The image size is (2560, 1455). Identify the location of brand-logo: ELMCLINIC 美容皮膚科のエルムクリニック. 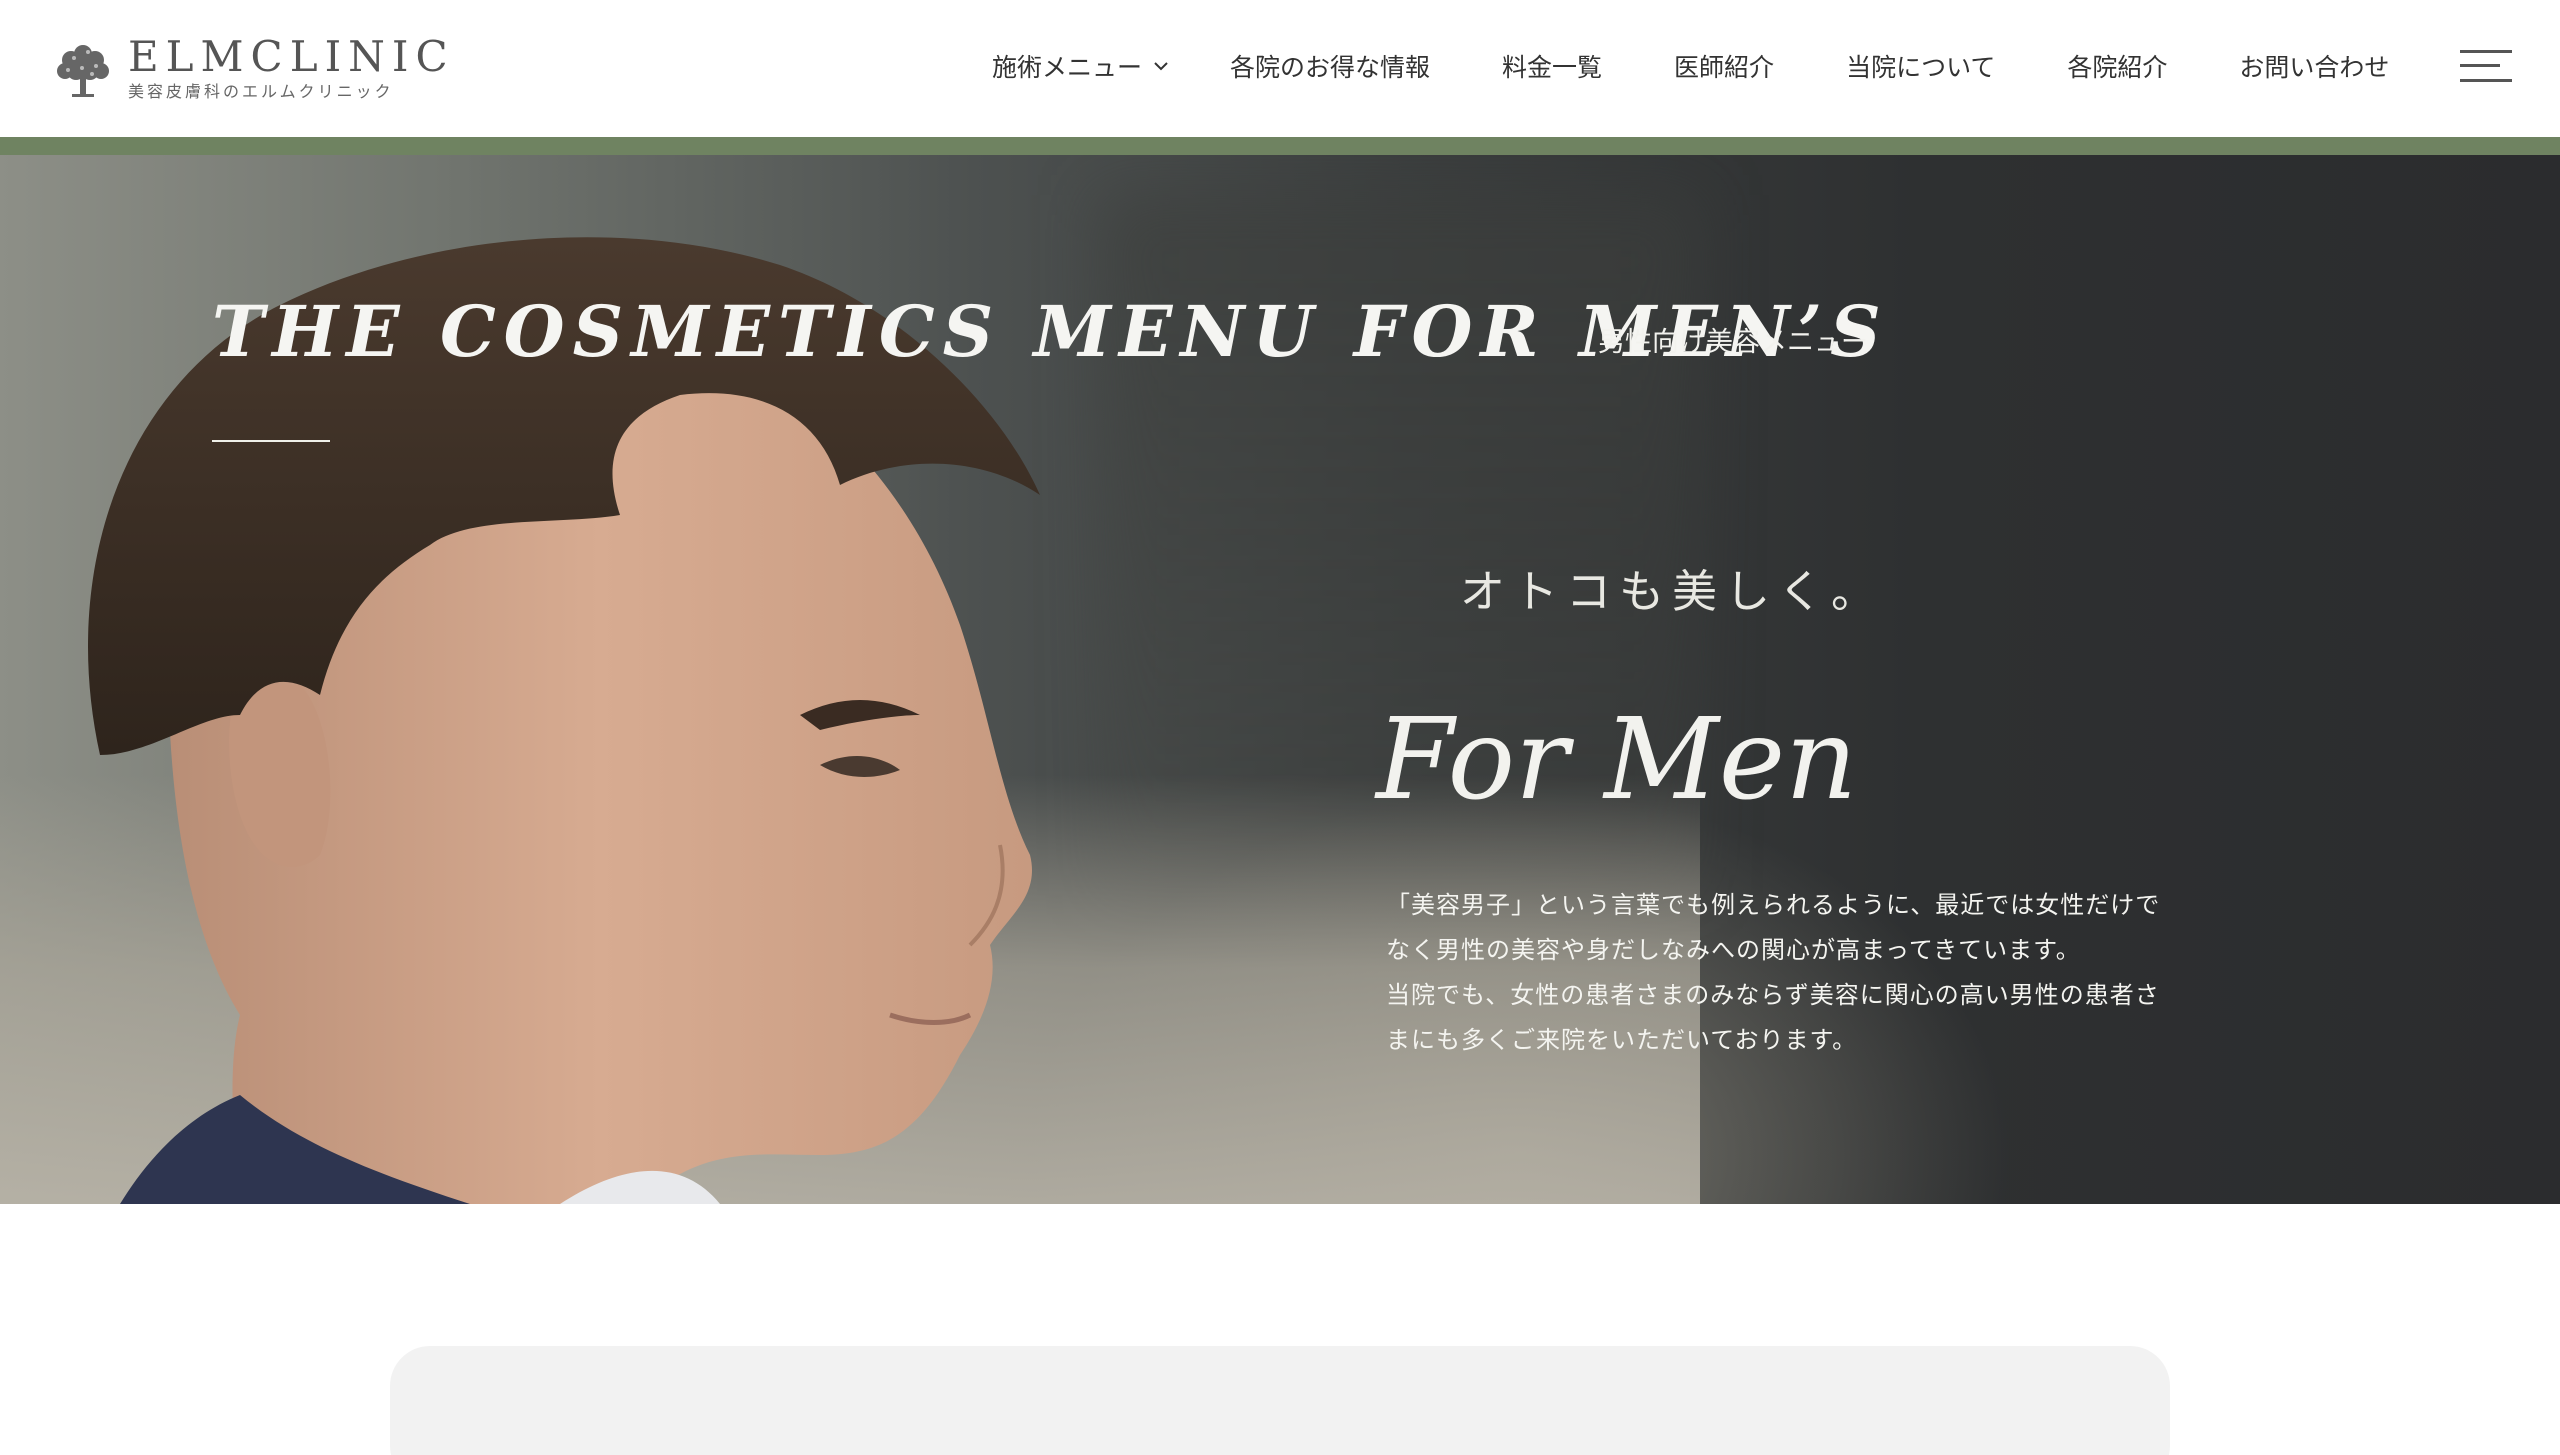
(253, 69).